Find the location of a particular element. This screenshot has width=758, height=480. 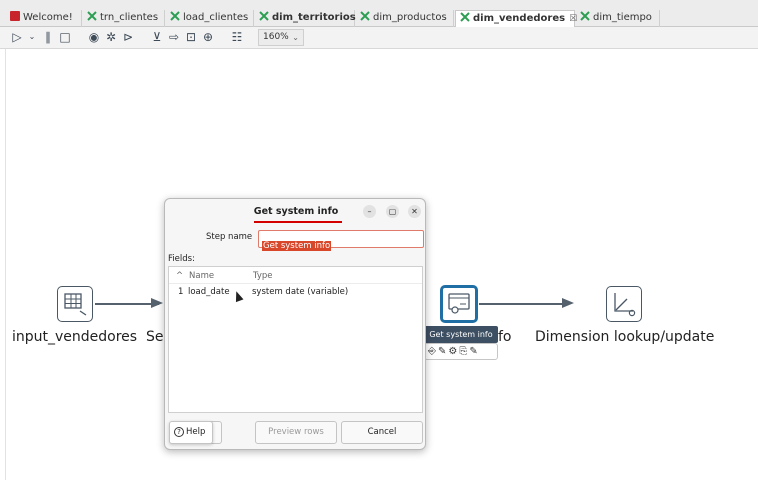

pause-icon: ∥ is located at coordinates (48, 37).